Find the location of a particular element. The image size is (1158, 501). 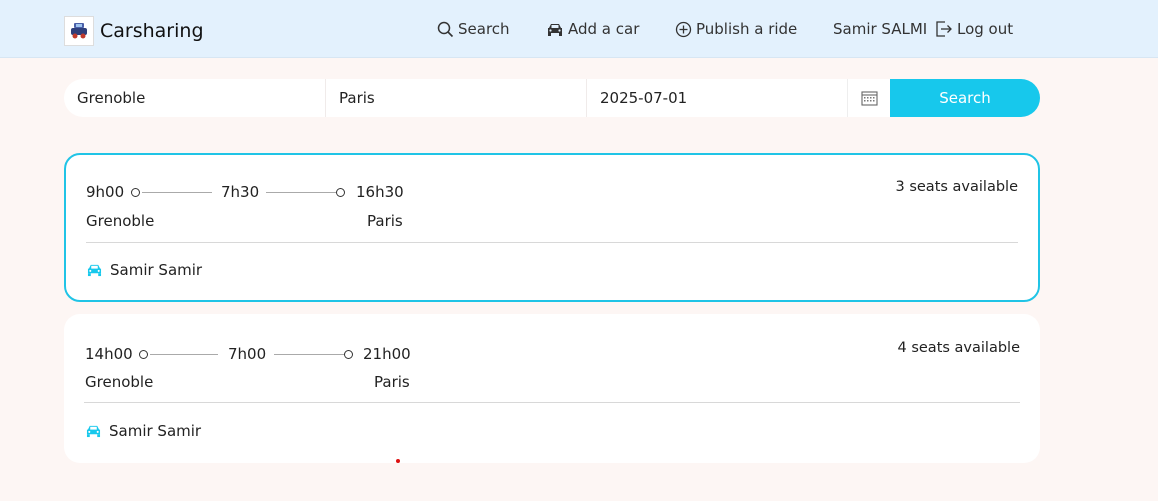

nav-search-label: Search is located at coordinates (484, 29).